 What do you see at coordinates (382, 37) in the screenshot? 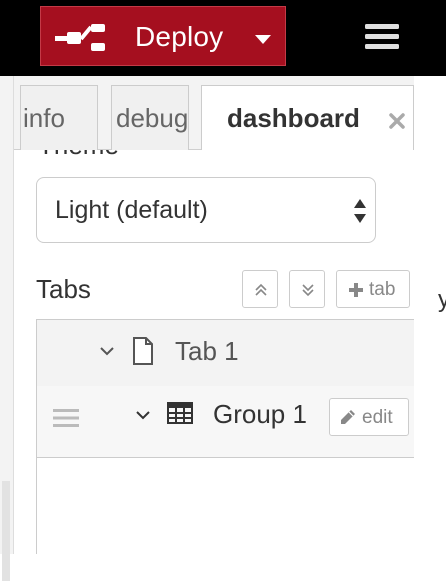
I see `hamburger-menu-icon` at bounding box center [382, 37].